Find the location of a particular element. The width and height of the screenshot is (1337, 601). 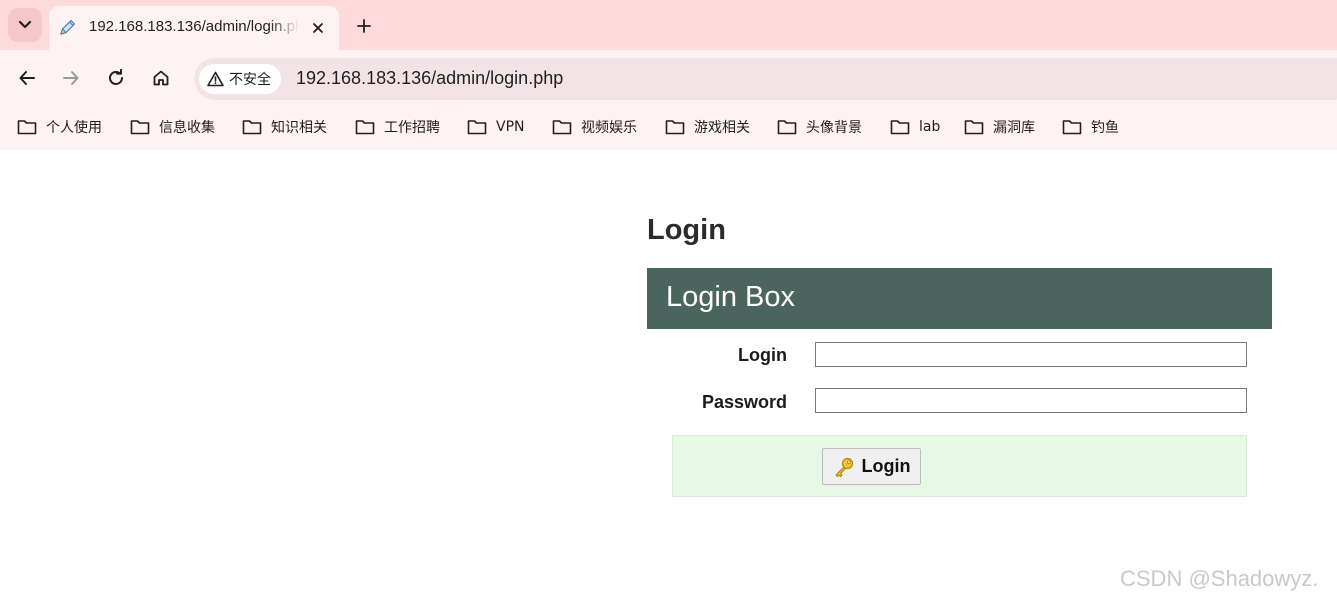

bookmark-folder: 漏洞库 is located at coordinates (999, 127).